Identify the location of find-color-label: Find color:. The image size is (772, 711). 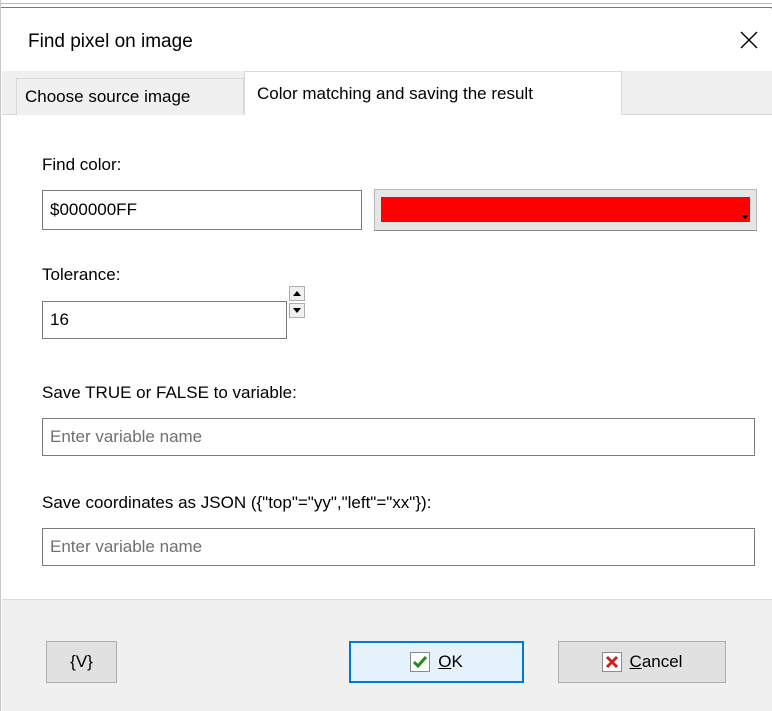
(82, 164).